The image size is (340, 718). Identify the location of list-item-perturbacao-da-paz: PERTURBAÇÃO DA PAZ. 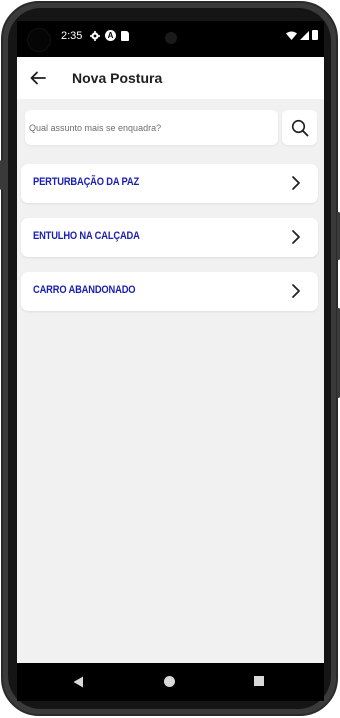
(169, 183).